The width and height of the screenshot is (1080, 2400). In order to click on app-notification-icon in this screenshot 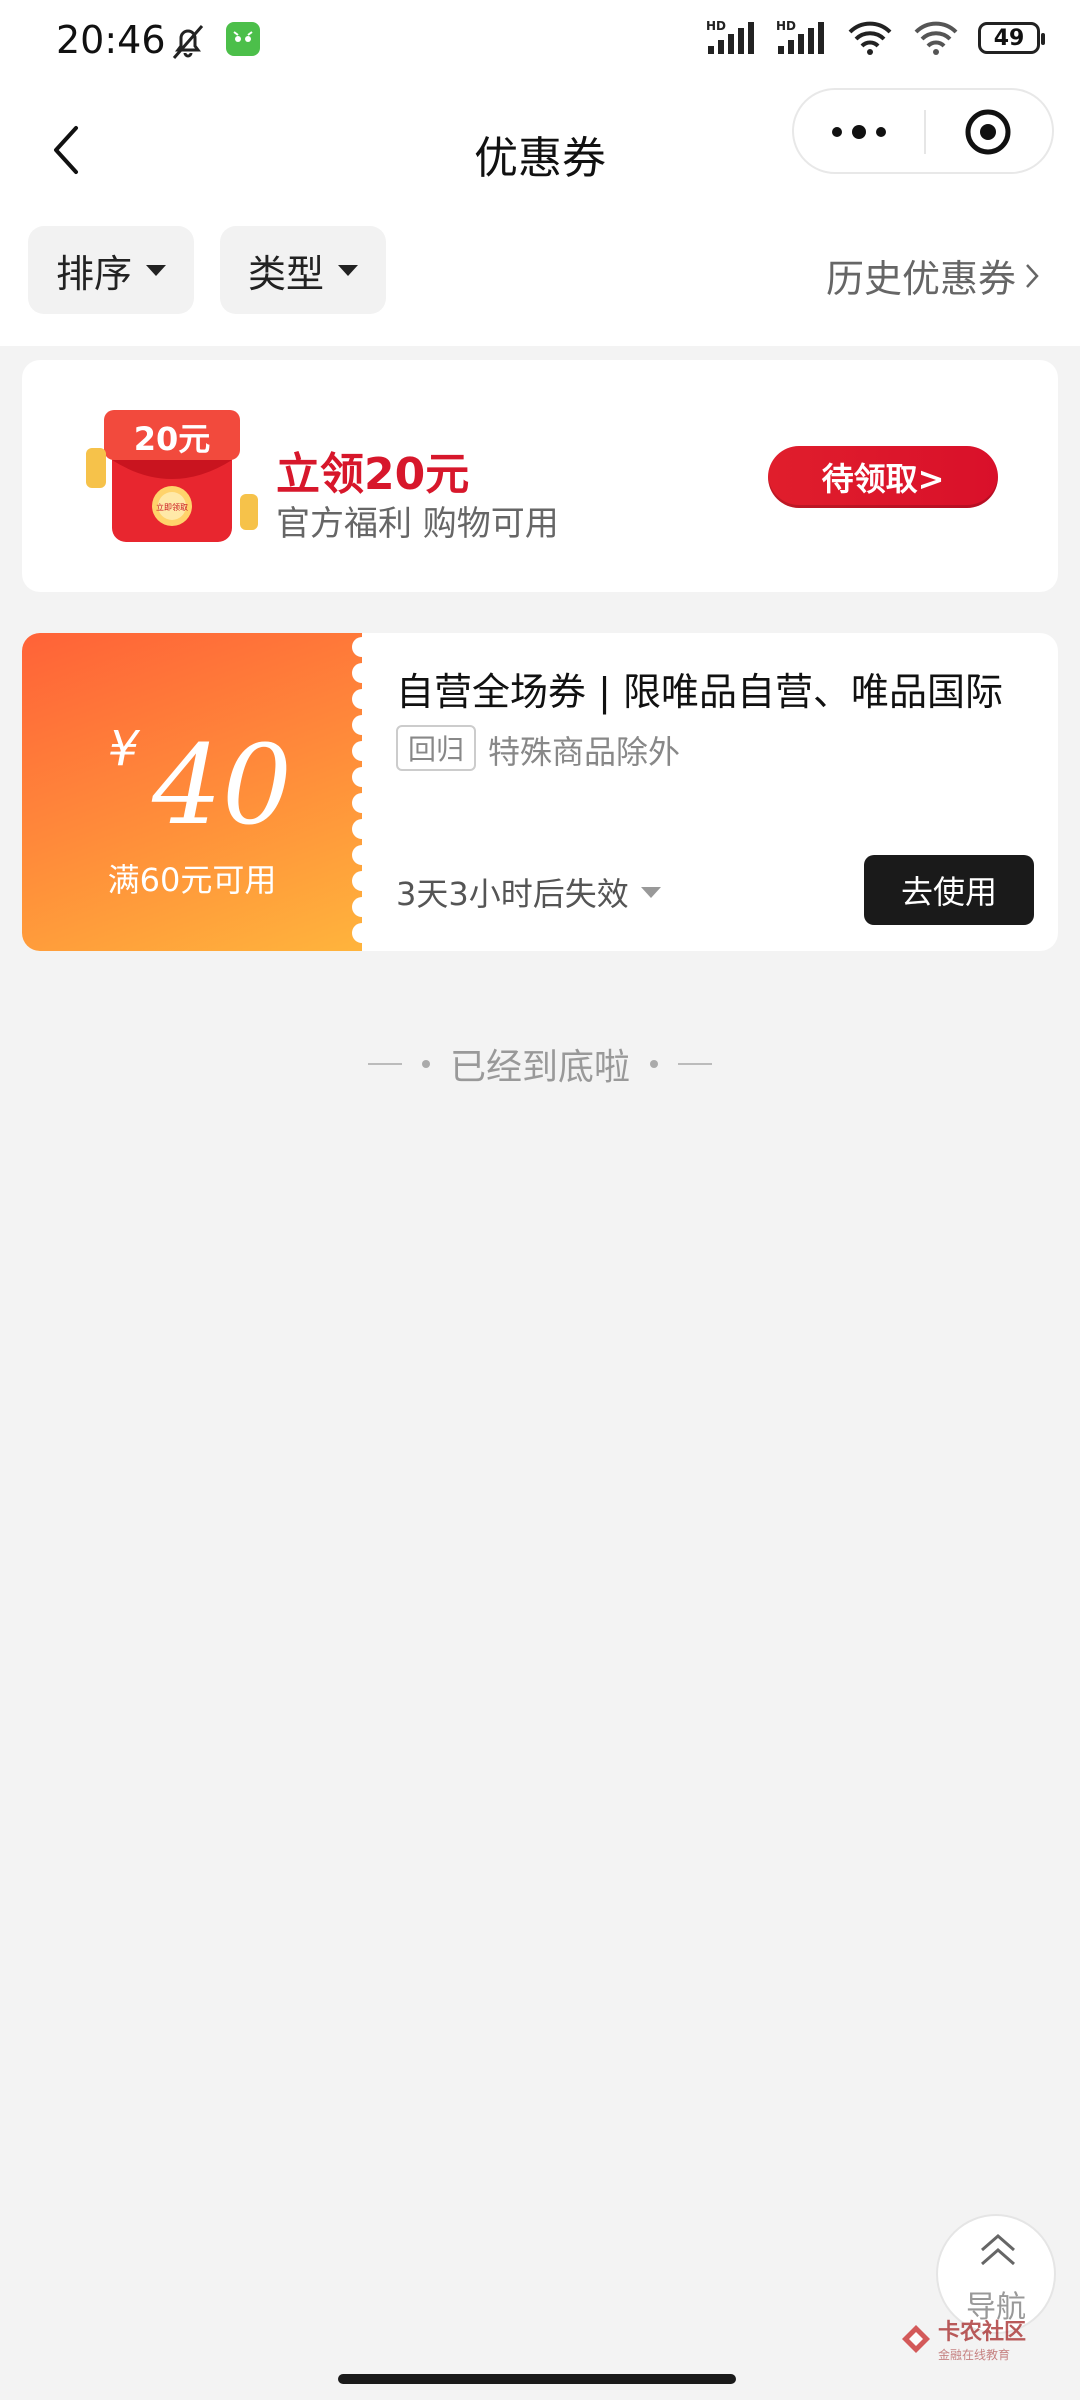, I will do `click(243, 39)`.